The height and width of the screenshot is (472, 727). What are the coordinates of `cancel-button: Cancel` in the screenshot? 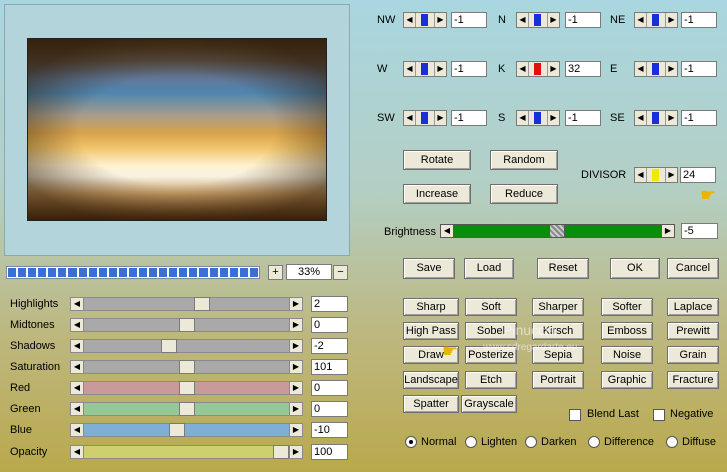 It's located at (693, 268).